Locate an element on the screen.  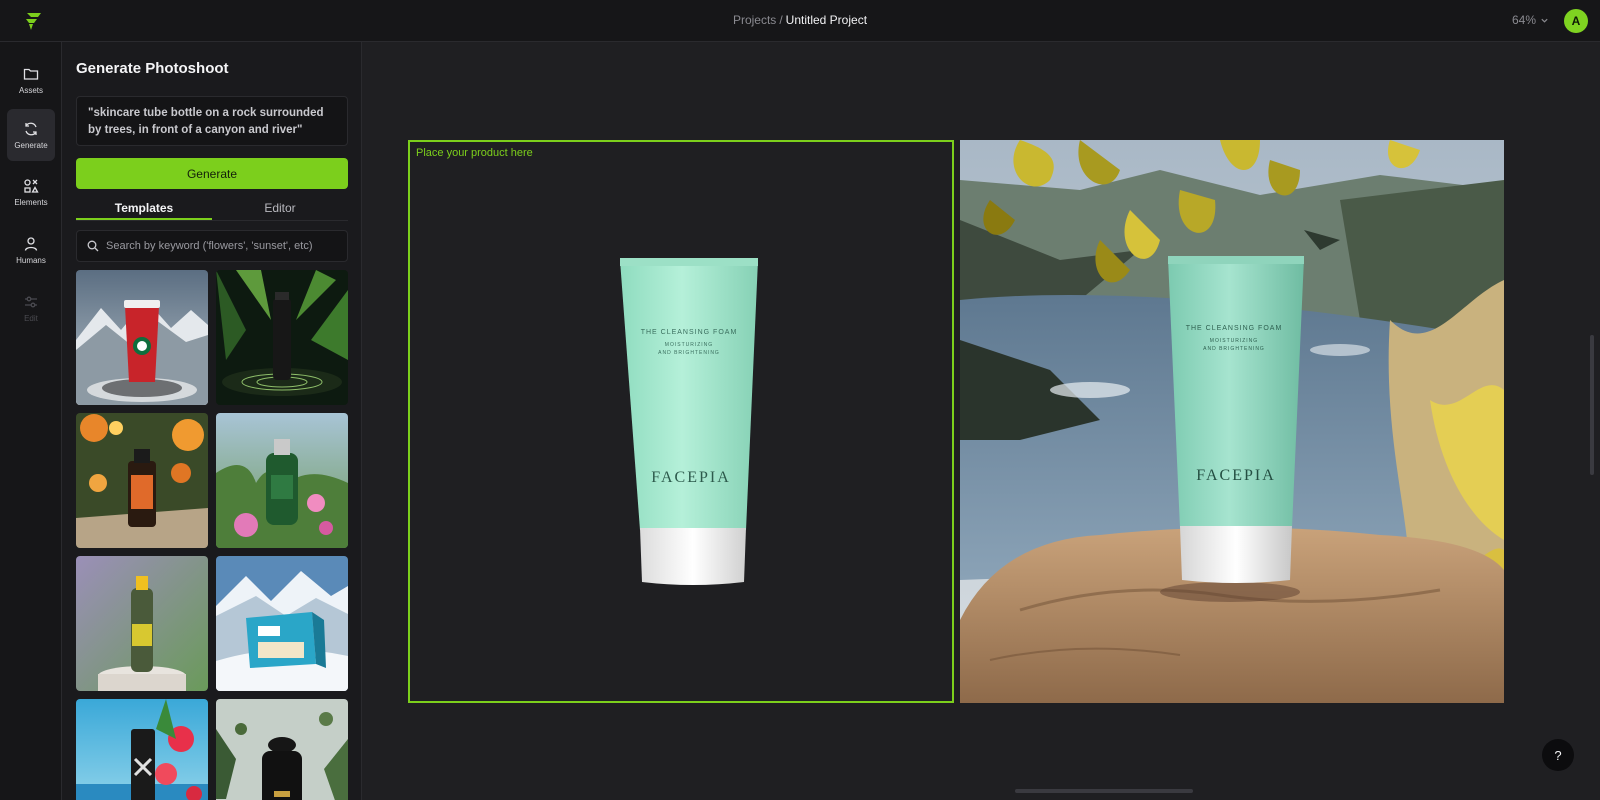
panel-tabs: Templates Editor is located at coordinates (212, 209).